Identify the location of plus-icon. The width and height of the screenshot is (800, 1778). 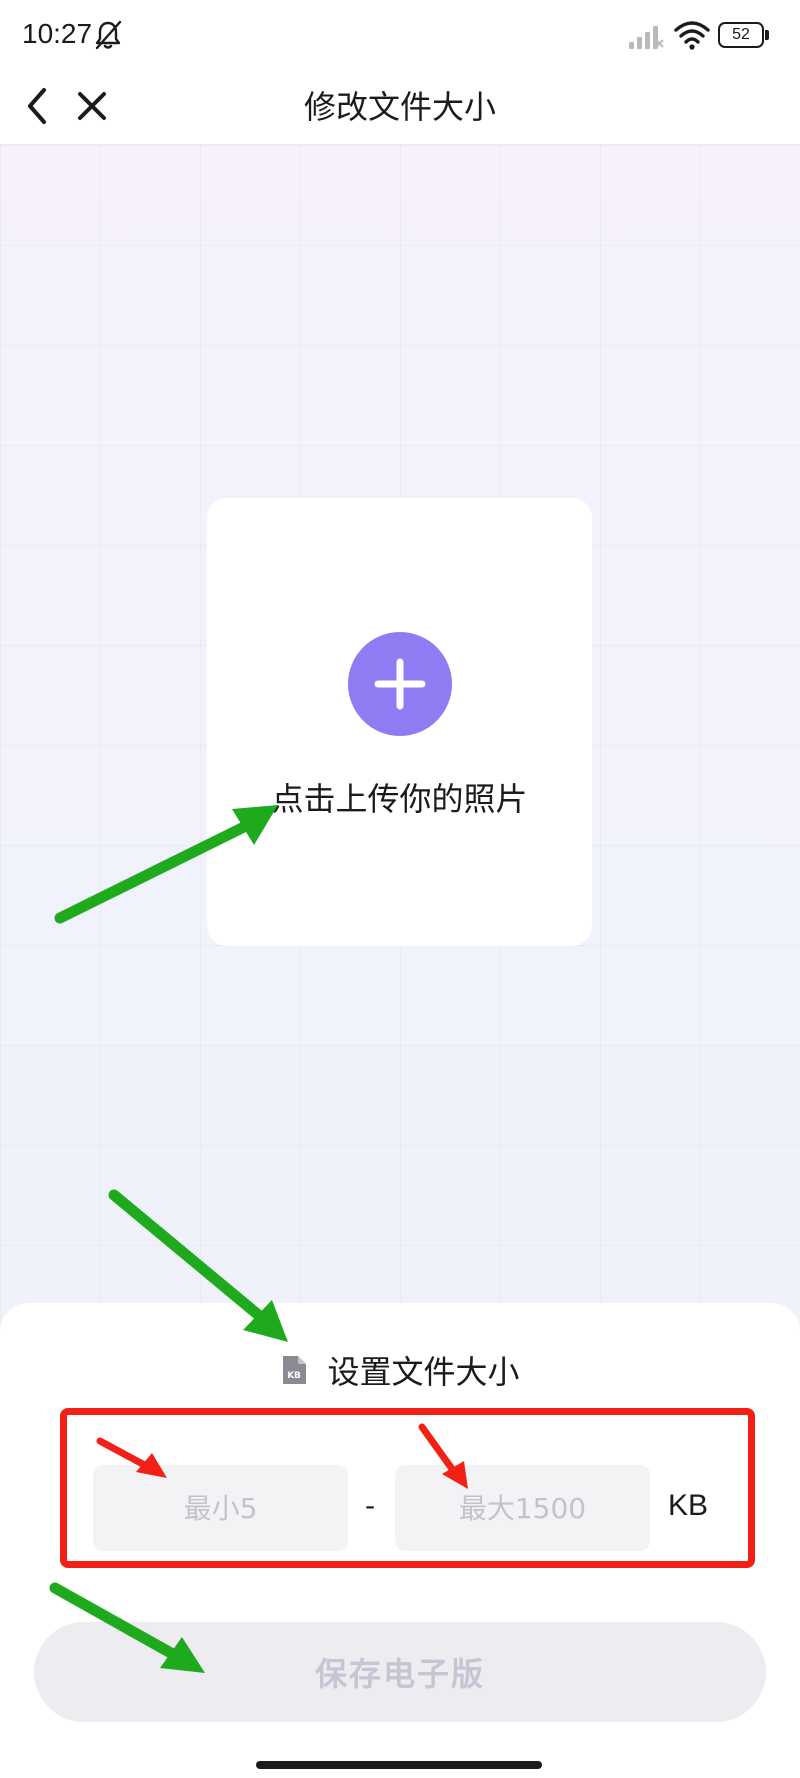
(400, 684).